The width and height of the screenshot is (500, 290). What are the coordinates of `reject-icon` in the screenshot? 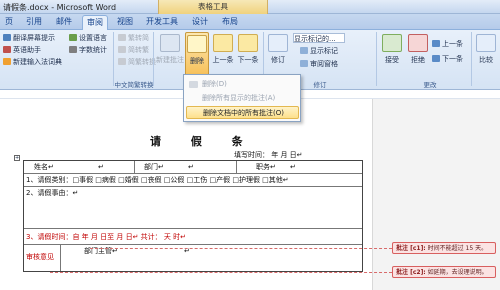 It's located at (418, 43).